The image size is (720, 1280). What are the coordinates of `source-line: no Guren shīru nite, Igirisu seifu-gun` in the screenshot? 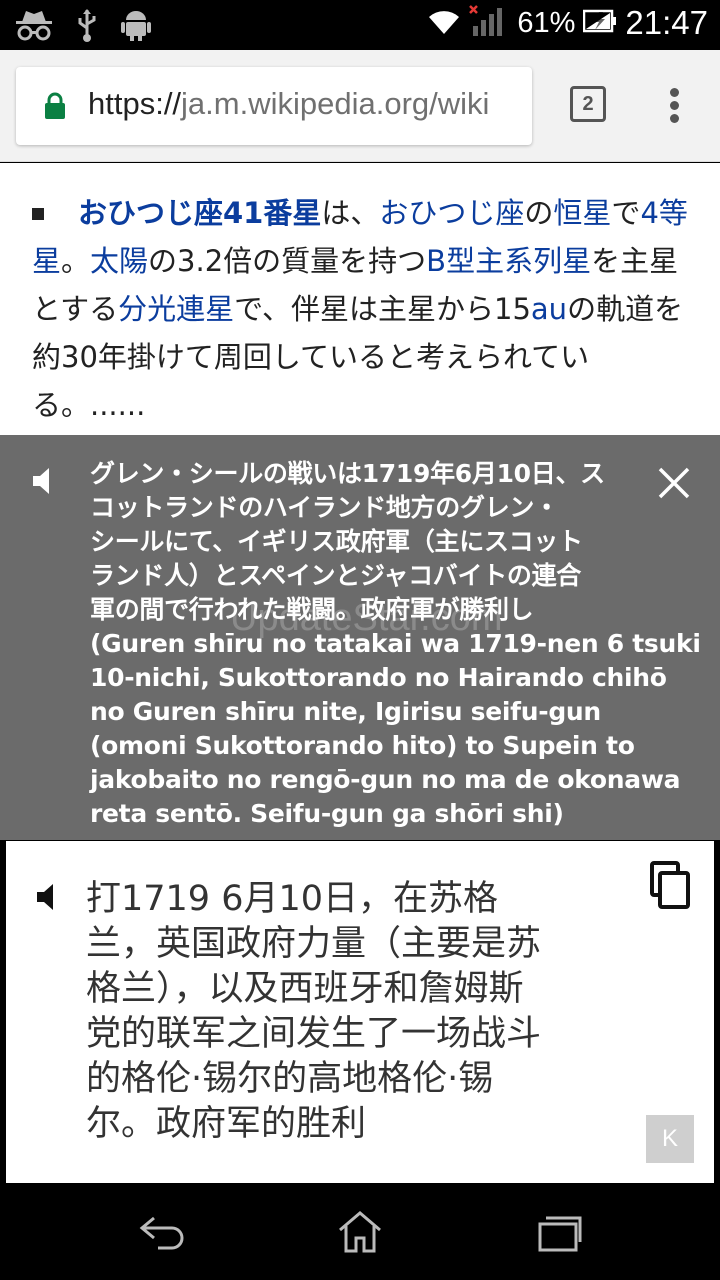 It's located at (345, 711).